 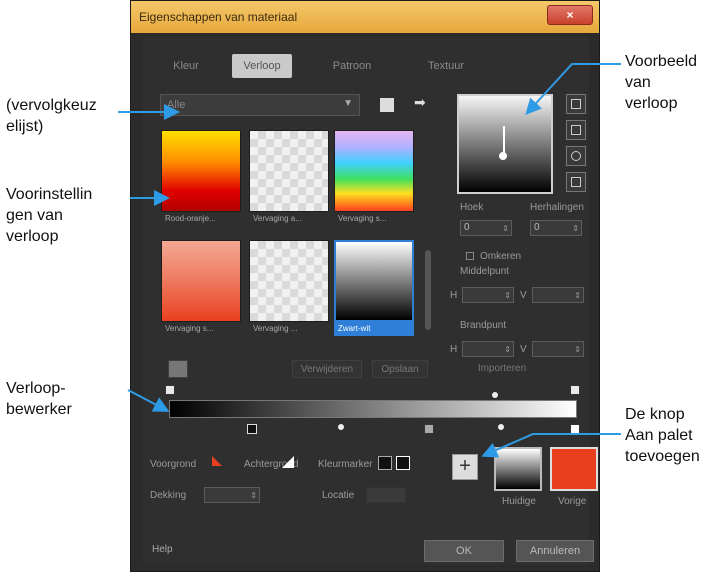 I want to click on rectangular-gradient-button, so click(x=576, y=130).